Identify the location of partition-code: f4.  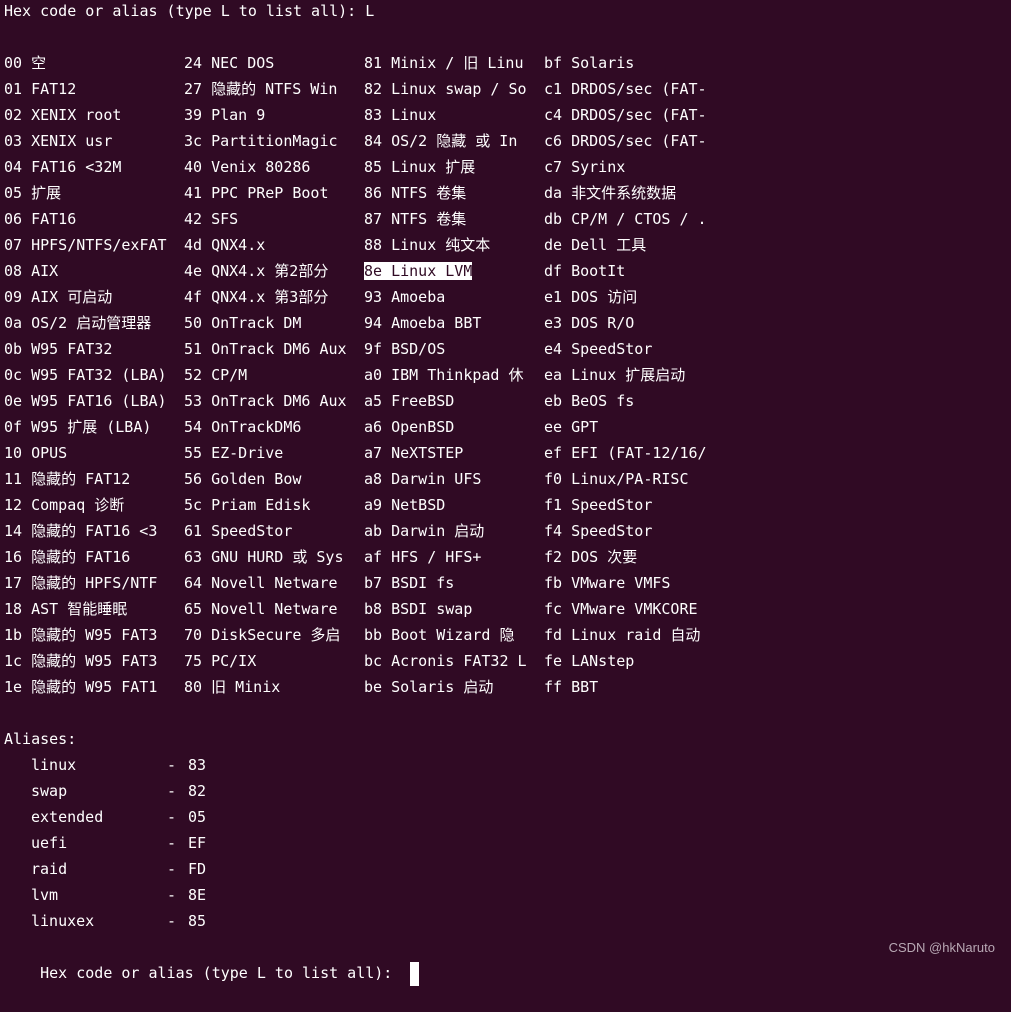
(553, 531).